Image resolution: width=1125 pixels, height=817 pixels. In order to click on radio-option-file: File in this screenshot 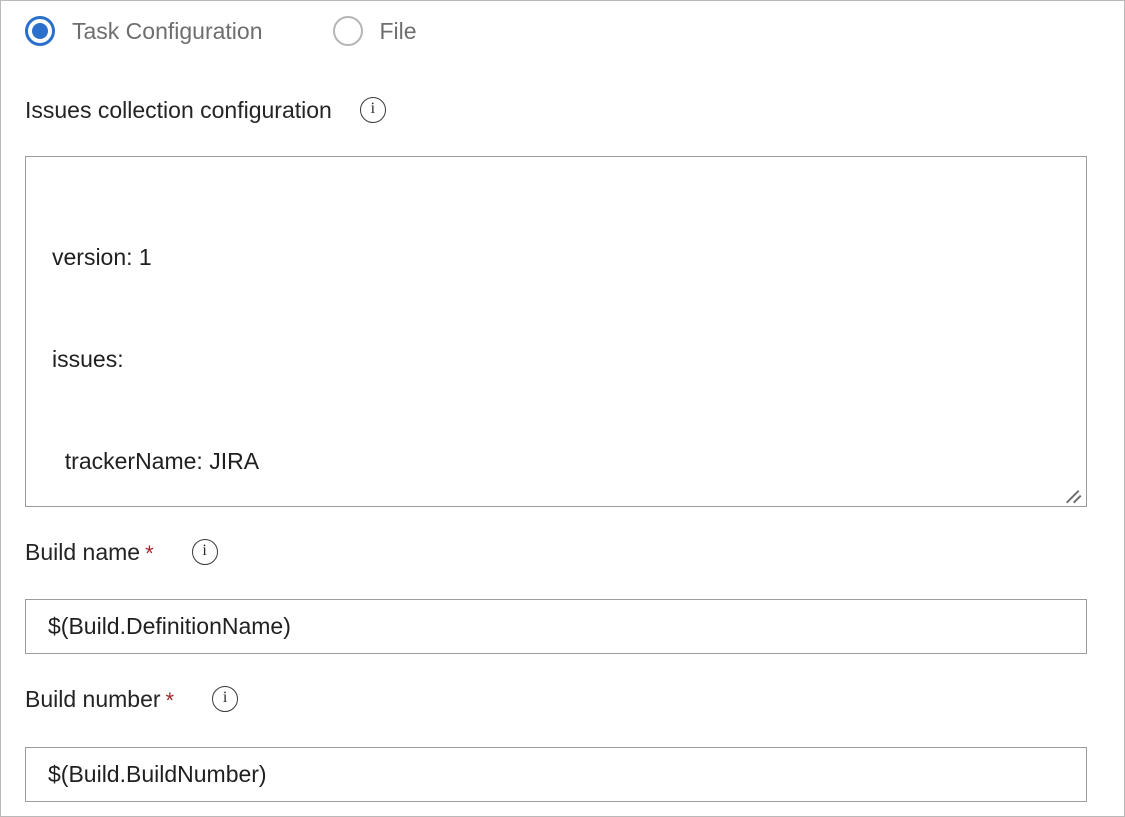, I will do `click(374, 31)`.